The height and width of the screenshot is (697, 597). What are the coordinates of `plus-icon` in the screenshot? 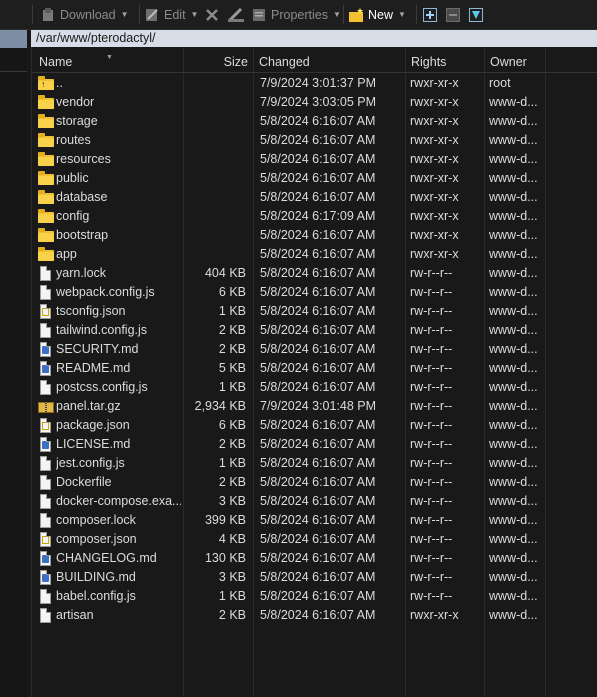 It's located at (430, 14).